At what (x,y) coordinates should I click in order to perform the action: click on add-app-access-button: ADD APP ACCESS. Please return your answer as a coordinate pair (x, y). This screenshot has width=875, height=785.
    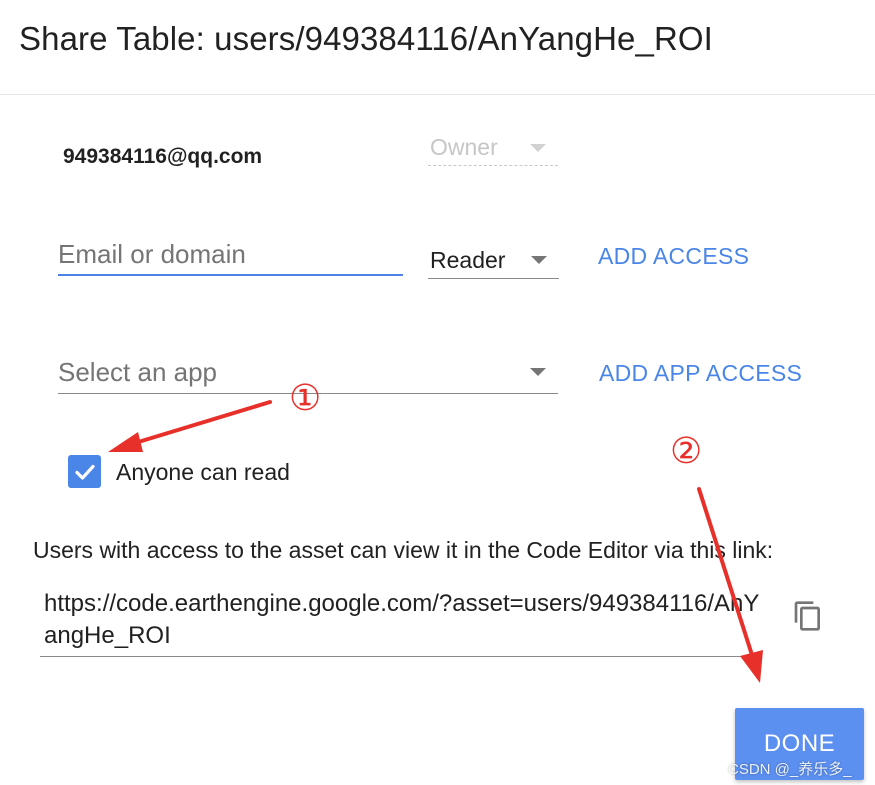
    Looking at the image, I should click on (700, 373).